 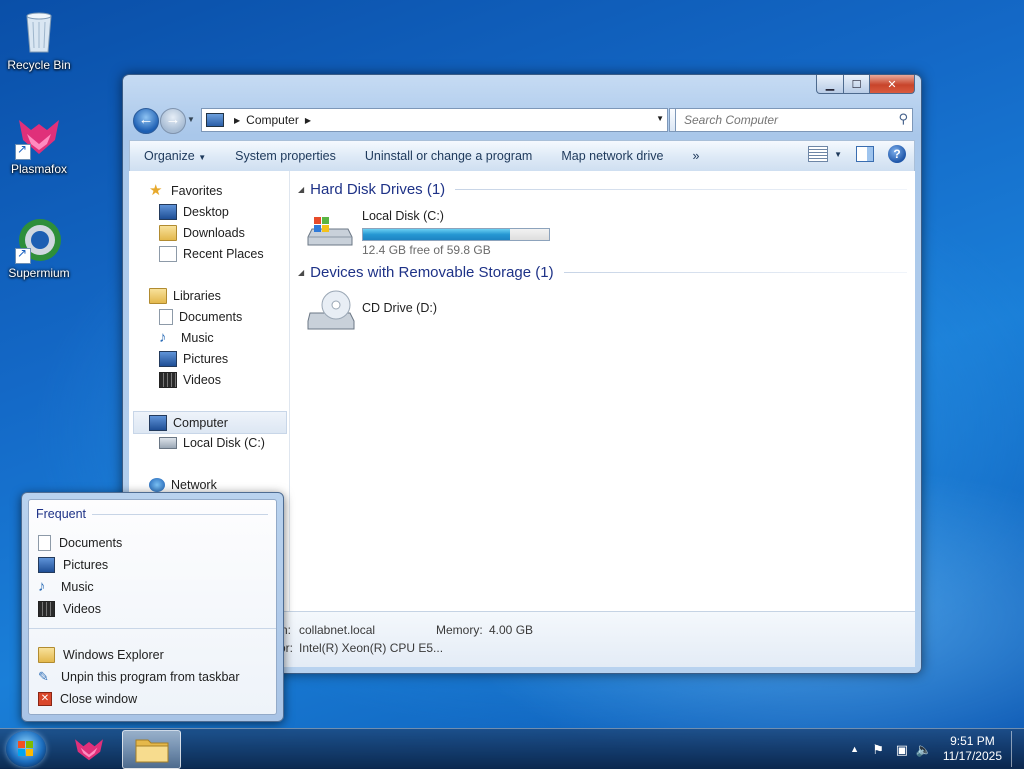 I want to click on arrow-left-icon: ←, so click(x=146, y=119).